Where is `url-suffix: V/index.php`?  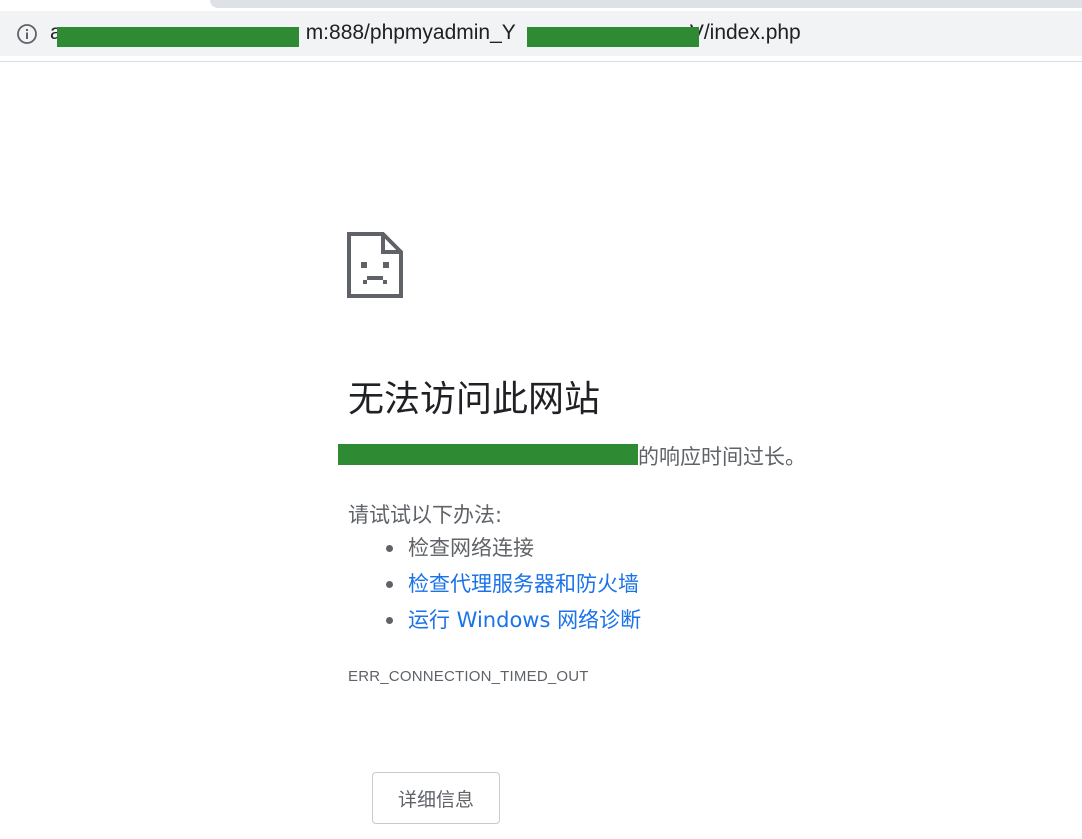 url-suffix: V/index.php is located at coordinates (745, 32).